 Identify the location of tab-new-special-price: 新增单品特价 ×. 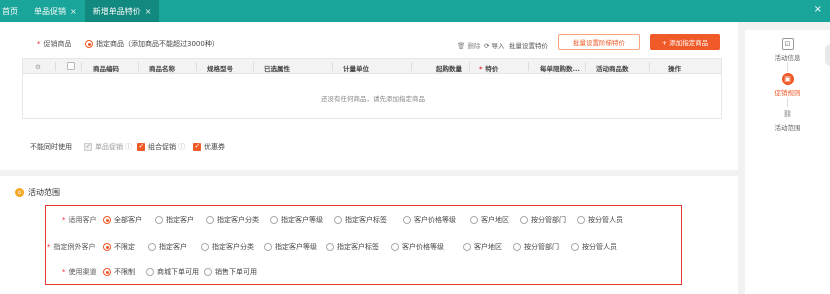
(122, 11).